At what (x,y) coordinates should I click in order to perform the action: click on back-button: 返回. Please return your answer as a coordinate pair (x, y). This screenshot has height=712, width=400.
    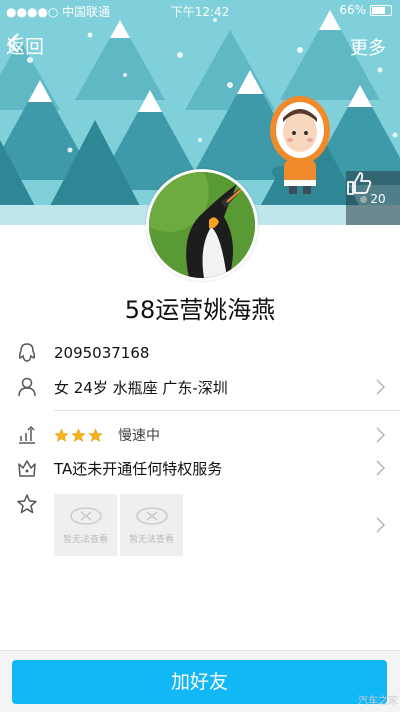
    Looking at the image, I should click on (25, 45).